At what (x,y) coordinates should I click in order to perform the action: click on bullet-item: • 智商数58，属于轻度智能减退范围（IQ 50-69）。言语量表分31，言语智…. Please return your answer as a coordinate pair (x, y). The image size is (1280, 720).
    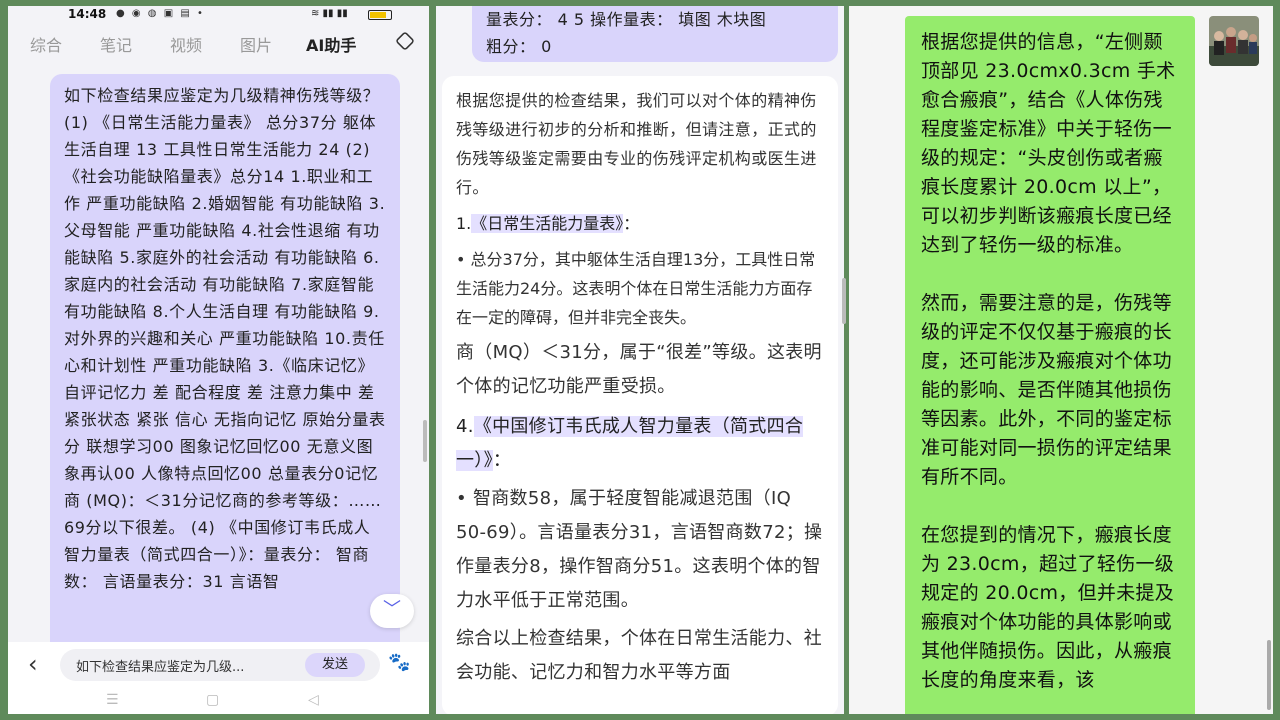
    Looking at the image, I should click on (639, 549).